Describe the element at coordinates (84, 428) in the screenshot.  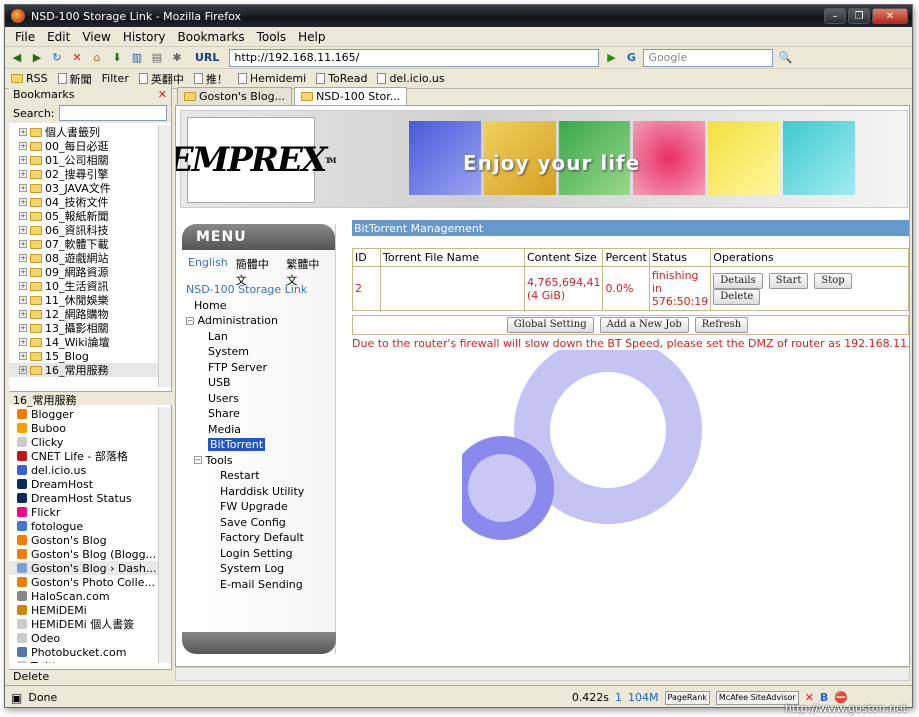
I see `bookmark-item: Buboo` at that location.